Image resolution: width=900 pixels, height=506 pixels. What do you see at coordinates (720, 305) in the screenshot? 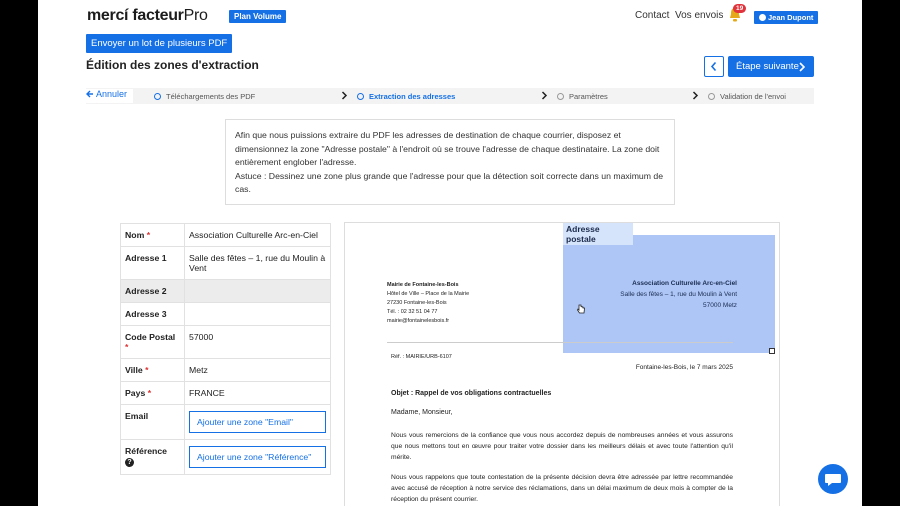
I see `recipient-line: 57000 Metz` at bounding box center [720, 305].